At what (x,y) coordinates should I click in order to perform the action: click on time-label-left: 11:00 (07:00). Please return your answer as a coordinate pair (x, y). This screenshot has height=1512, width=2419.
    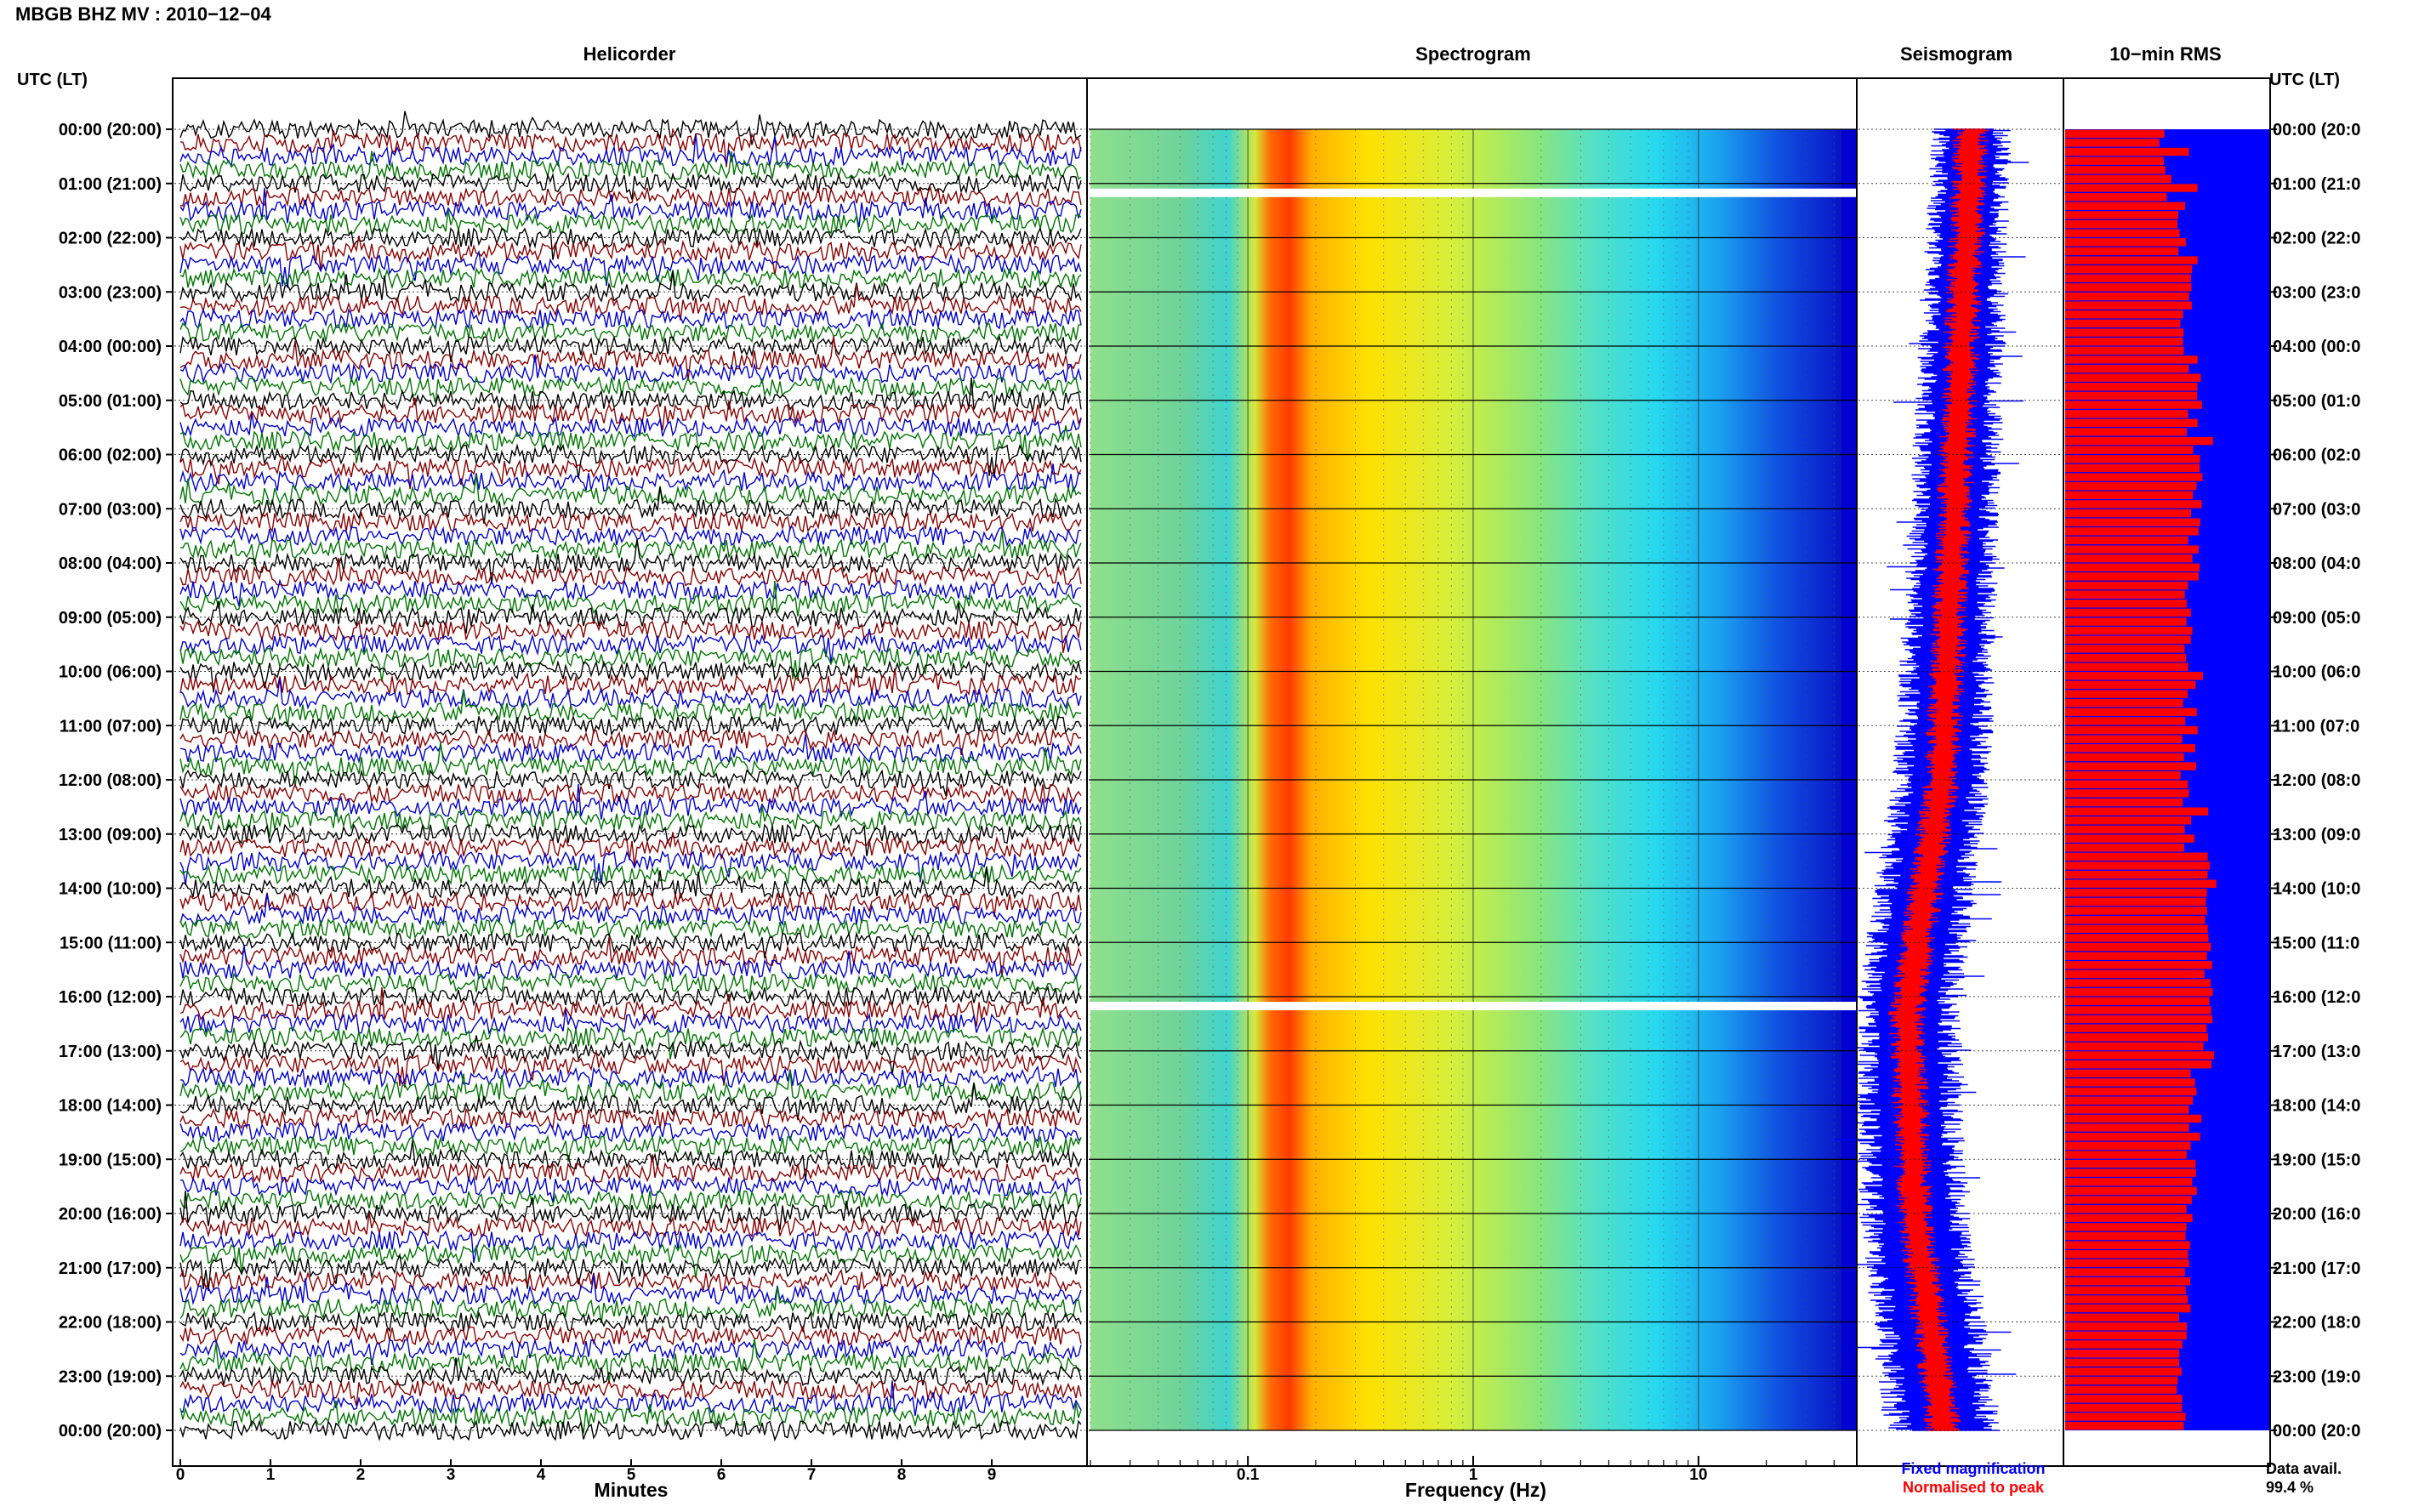
    Looking at the image, I should click on (111, 726).